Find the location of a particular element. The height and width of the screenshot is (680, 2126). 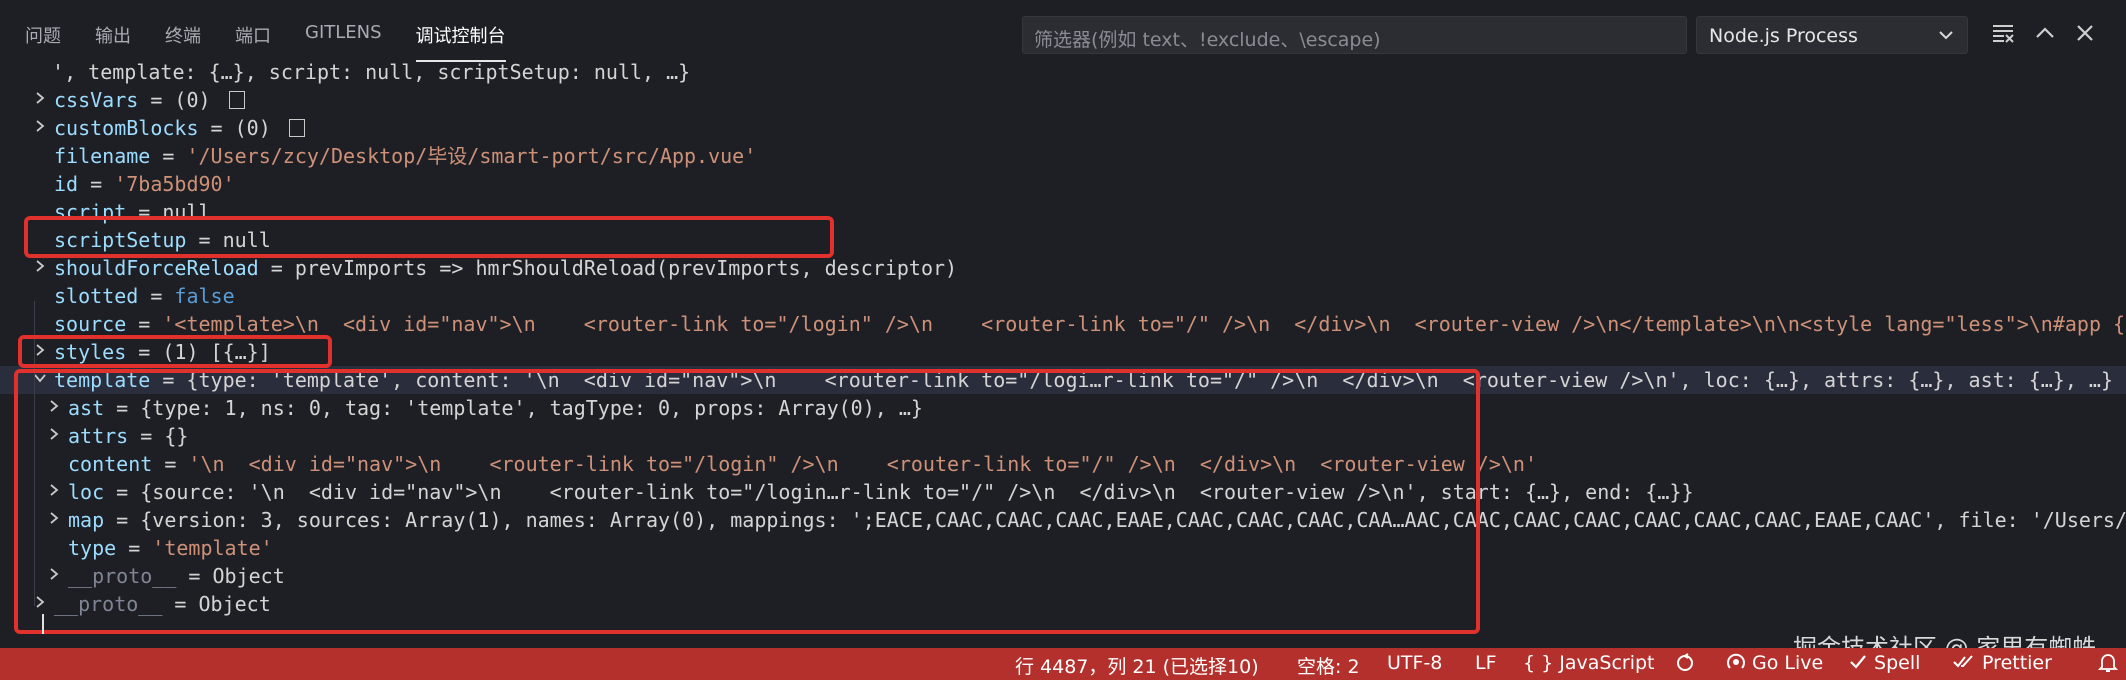

chevron-down-icon is located at coordinates (40, 380).